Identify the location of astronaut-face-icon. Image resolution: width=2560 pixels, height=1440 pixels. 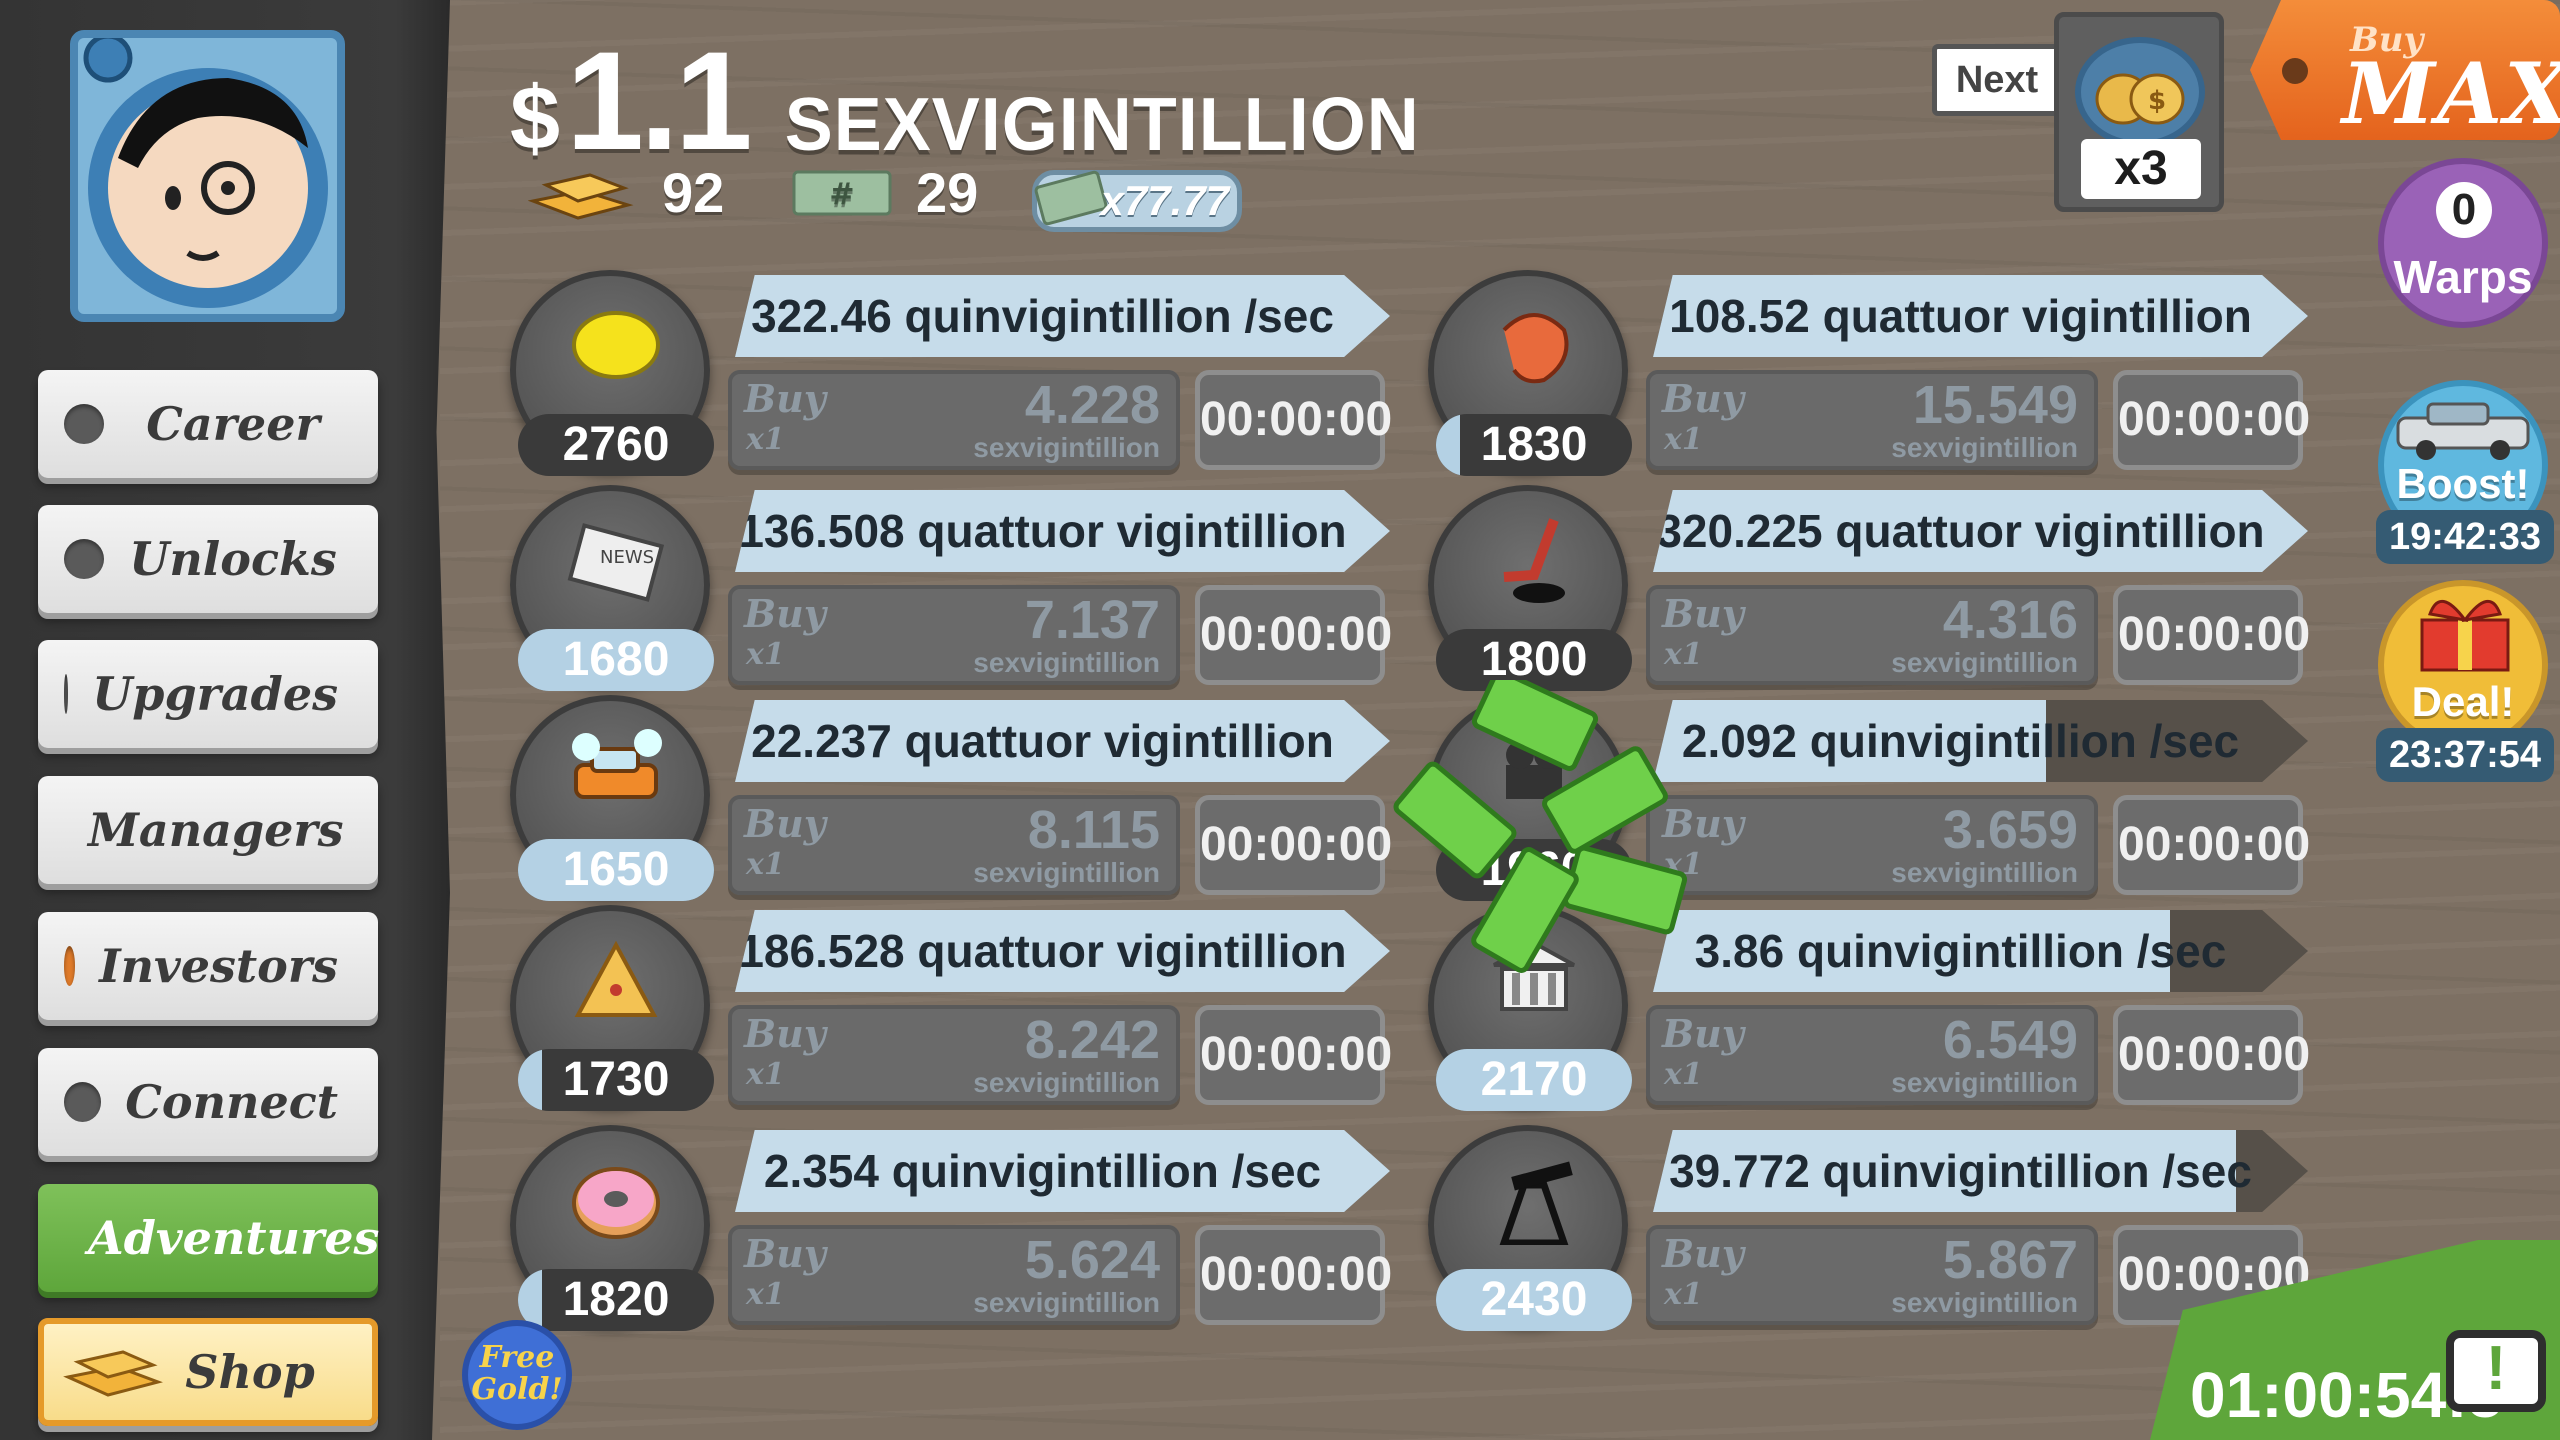
(205, 173).